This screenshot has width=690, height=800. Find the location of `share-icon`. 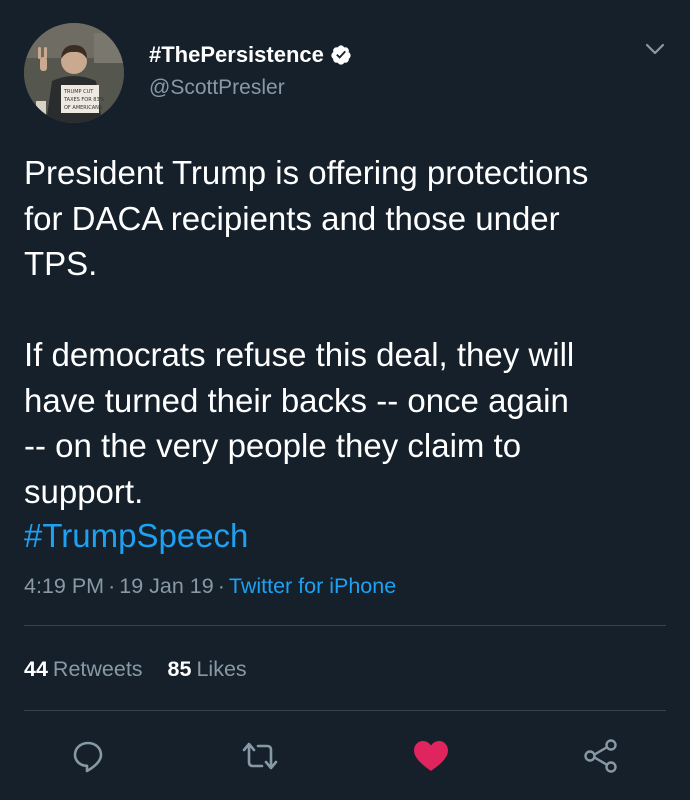

share-icon is located at coordinates (600, 756).